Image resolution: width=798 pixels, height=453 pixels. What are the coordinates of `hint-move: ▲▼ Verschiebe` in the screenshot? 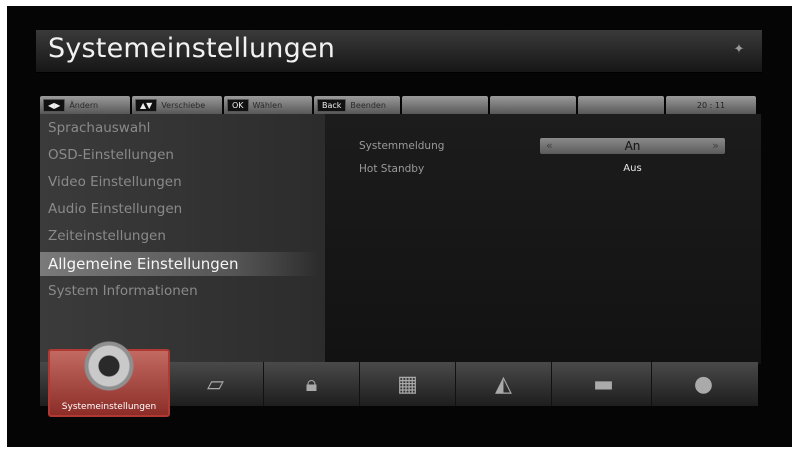 It's located at (177, 105).